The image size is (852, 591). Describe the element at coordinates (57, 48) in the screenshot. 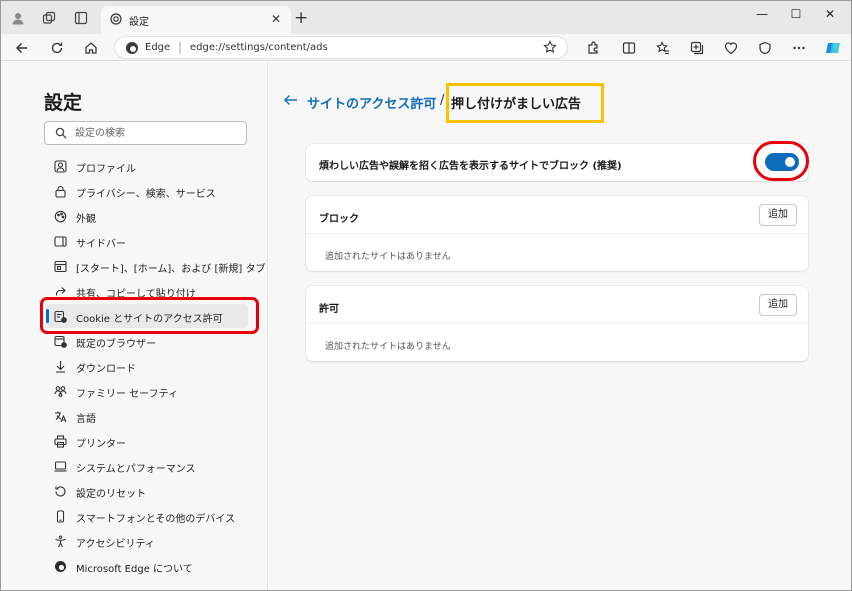

I see `refresh-icon` at that location.